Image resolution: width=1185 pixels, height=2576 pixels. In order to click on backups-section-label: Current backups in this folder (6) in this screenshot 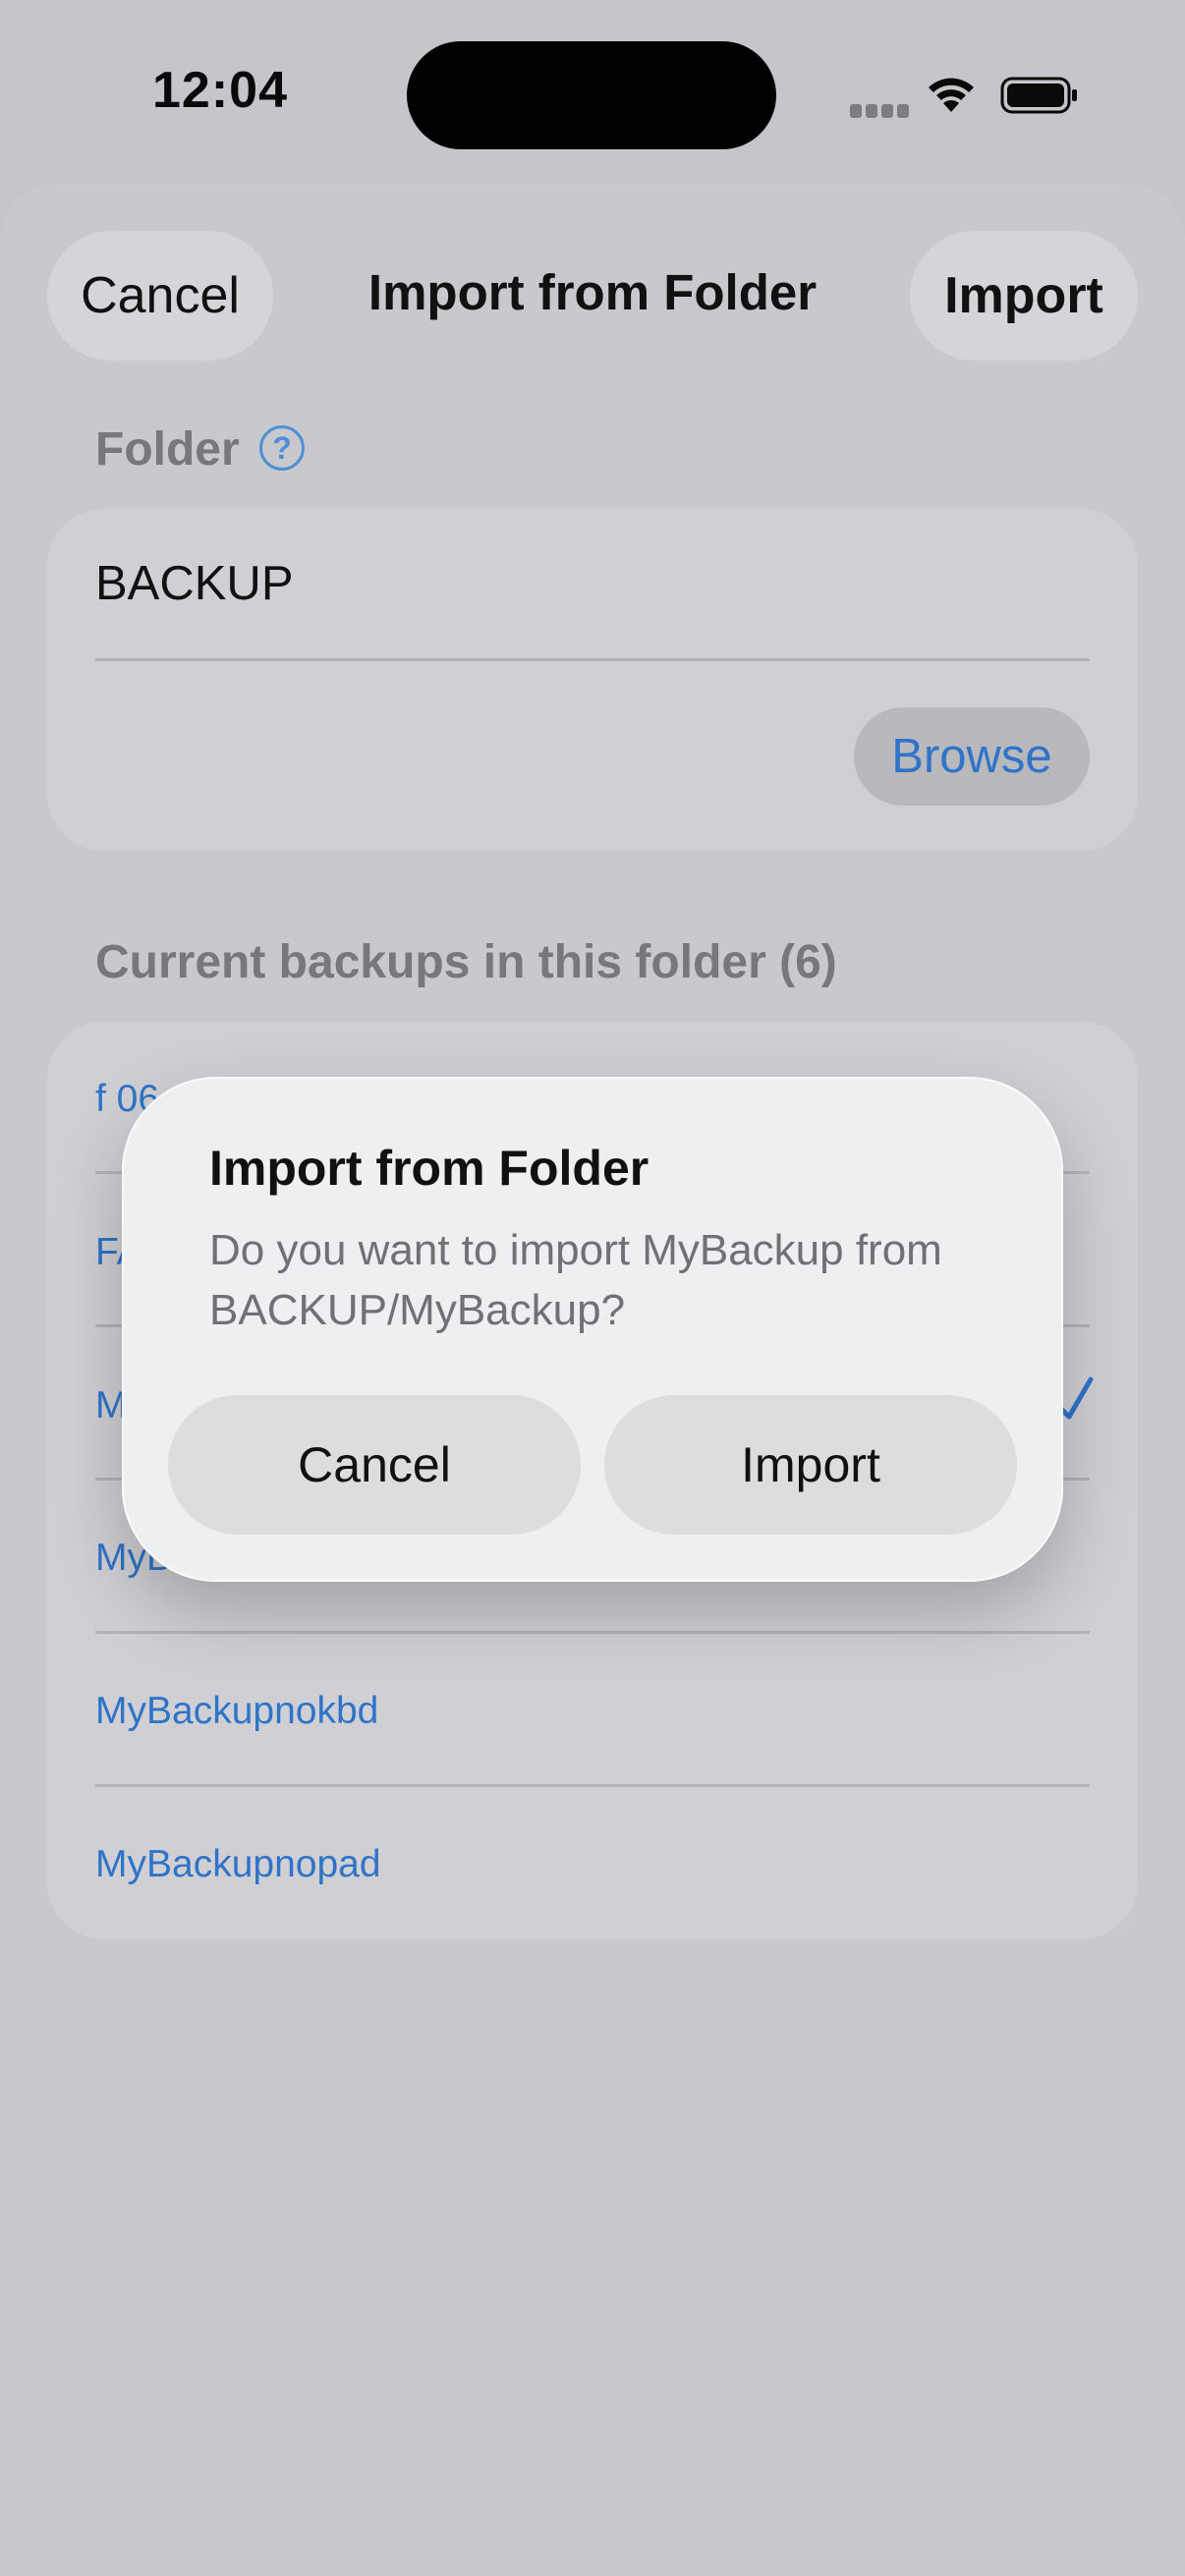, I will do `click(466, 962)`.